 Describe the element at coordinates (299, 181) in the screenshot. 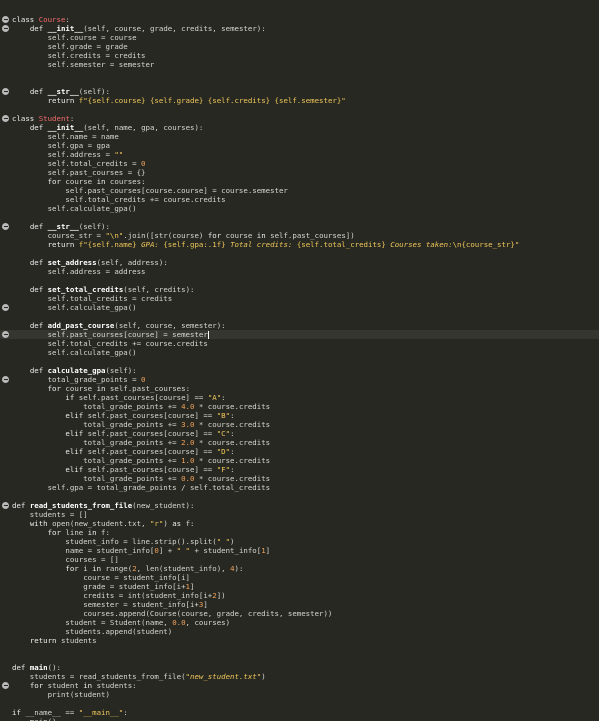

I see `code-line: for course in courses:` at that location.